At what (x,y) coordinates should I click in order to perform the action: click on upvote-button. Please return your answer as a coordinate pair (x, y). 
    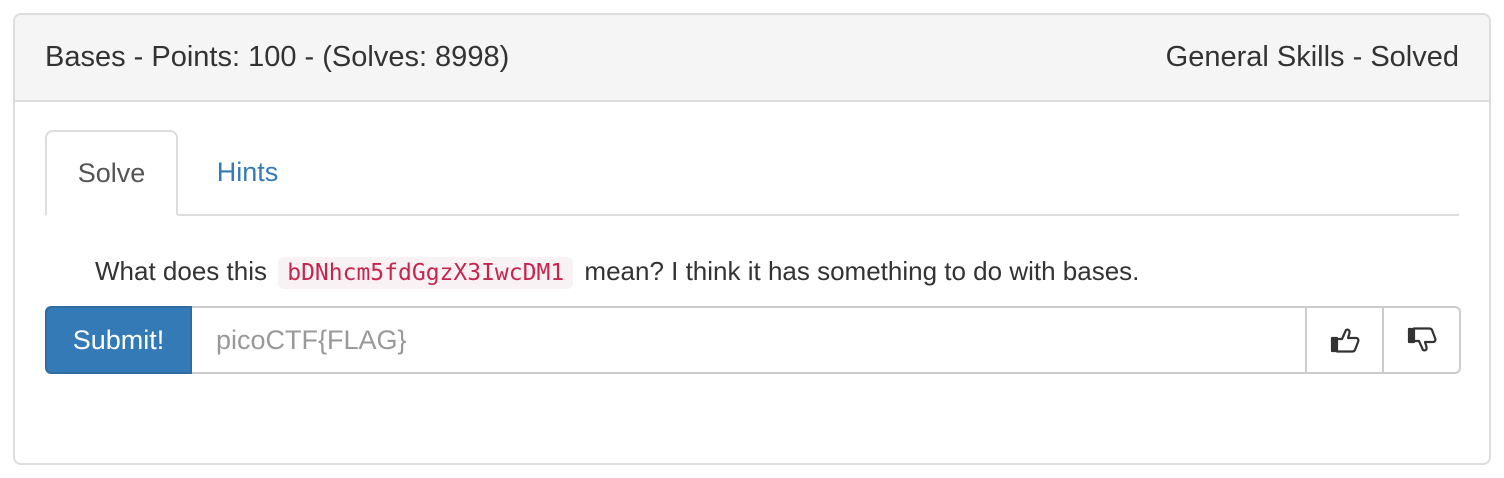
    Looking at the image, I should click on (1344, 340).